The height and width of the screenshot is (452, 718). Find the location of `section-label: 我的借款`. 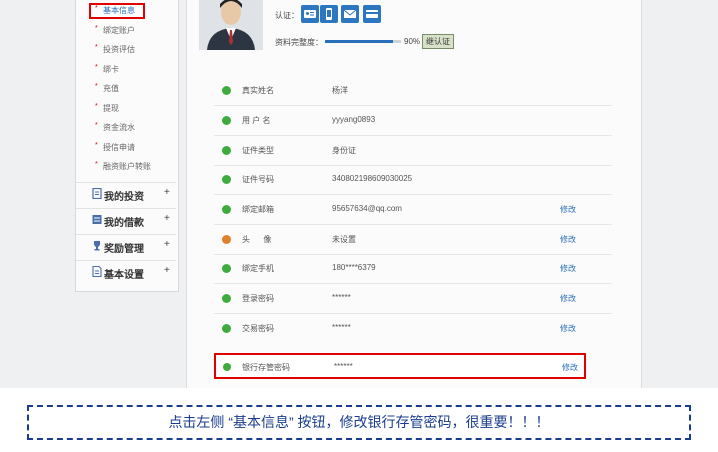

section-label: 我的借款 is located at coordinates (124, 223).